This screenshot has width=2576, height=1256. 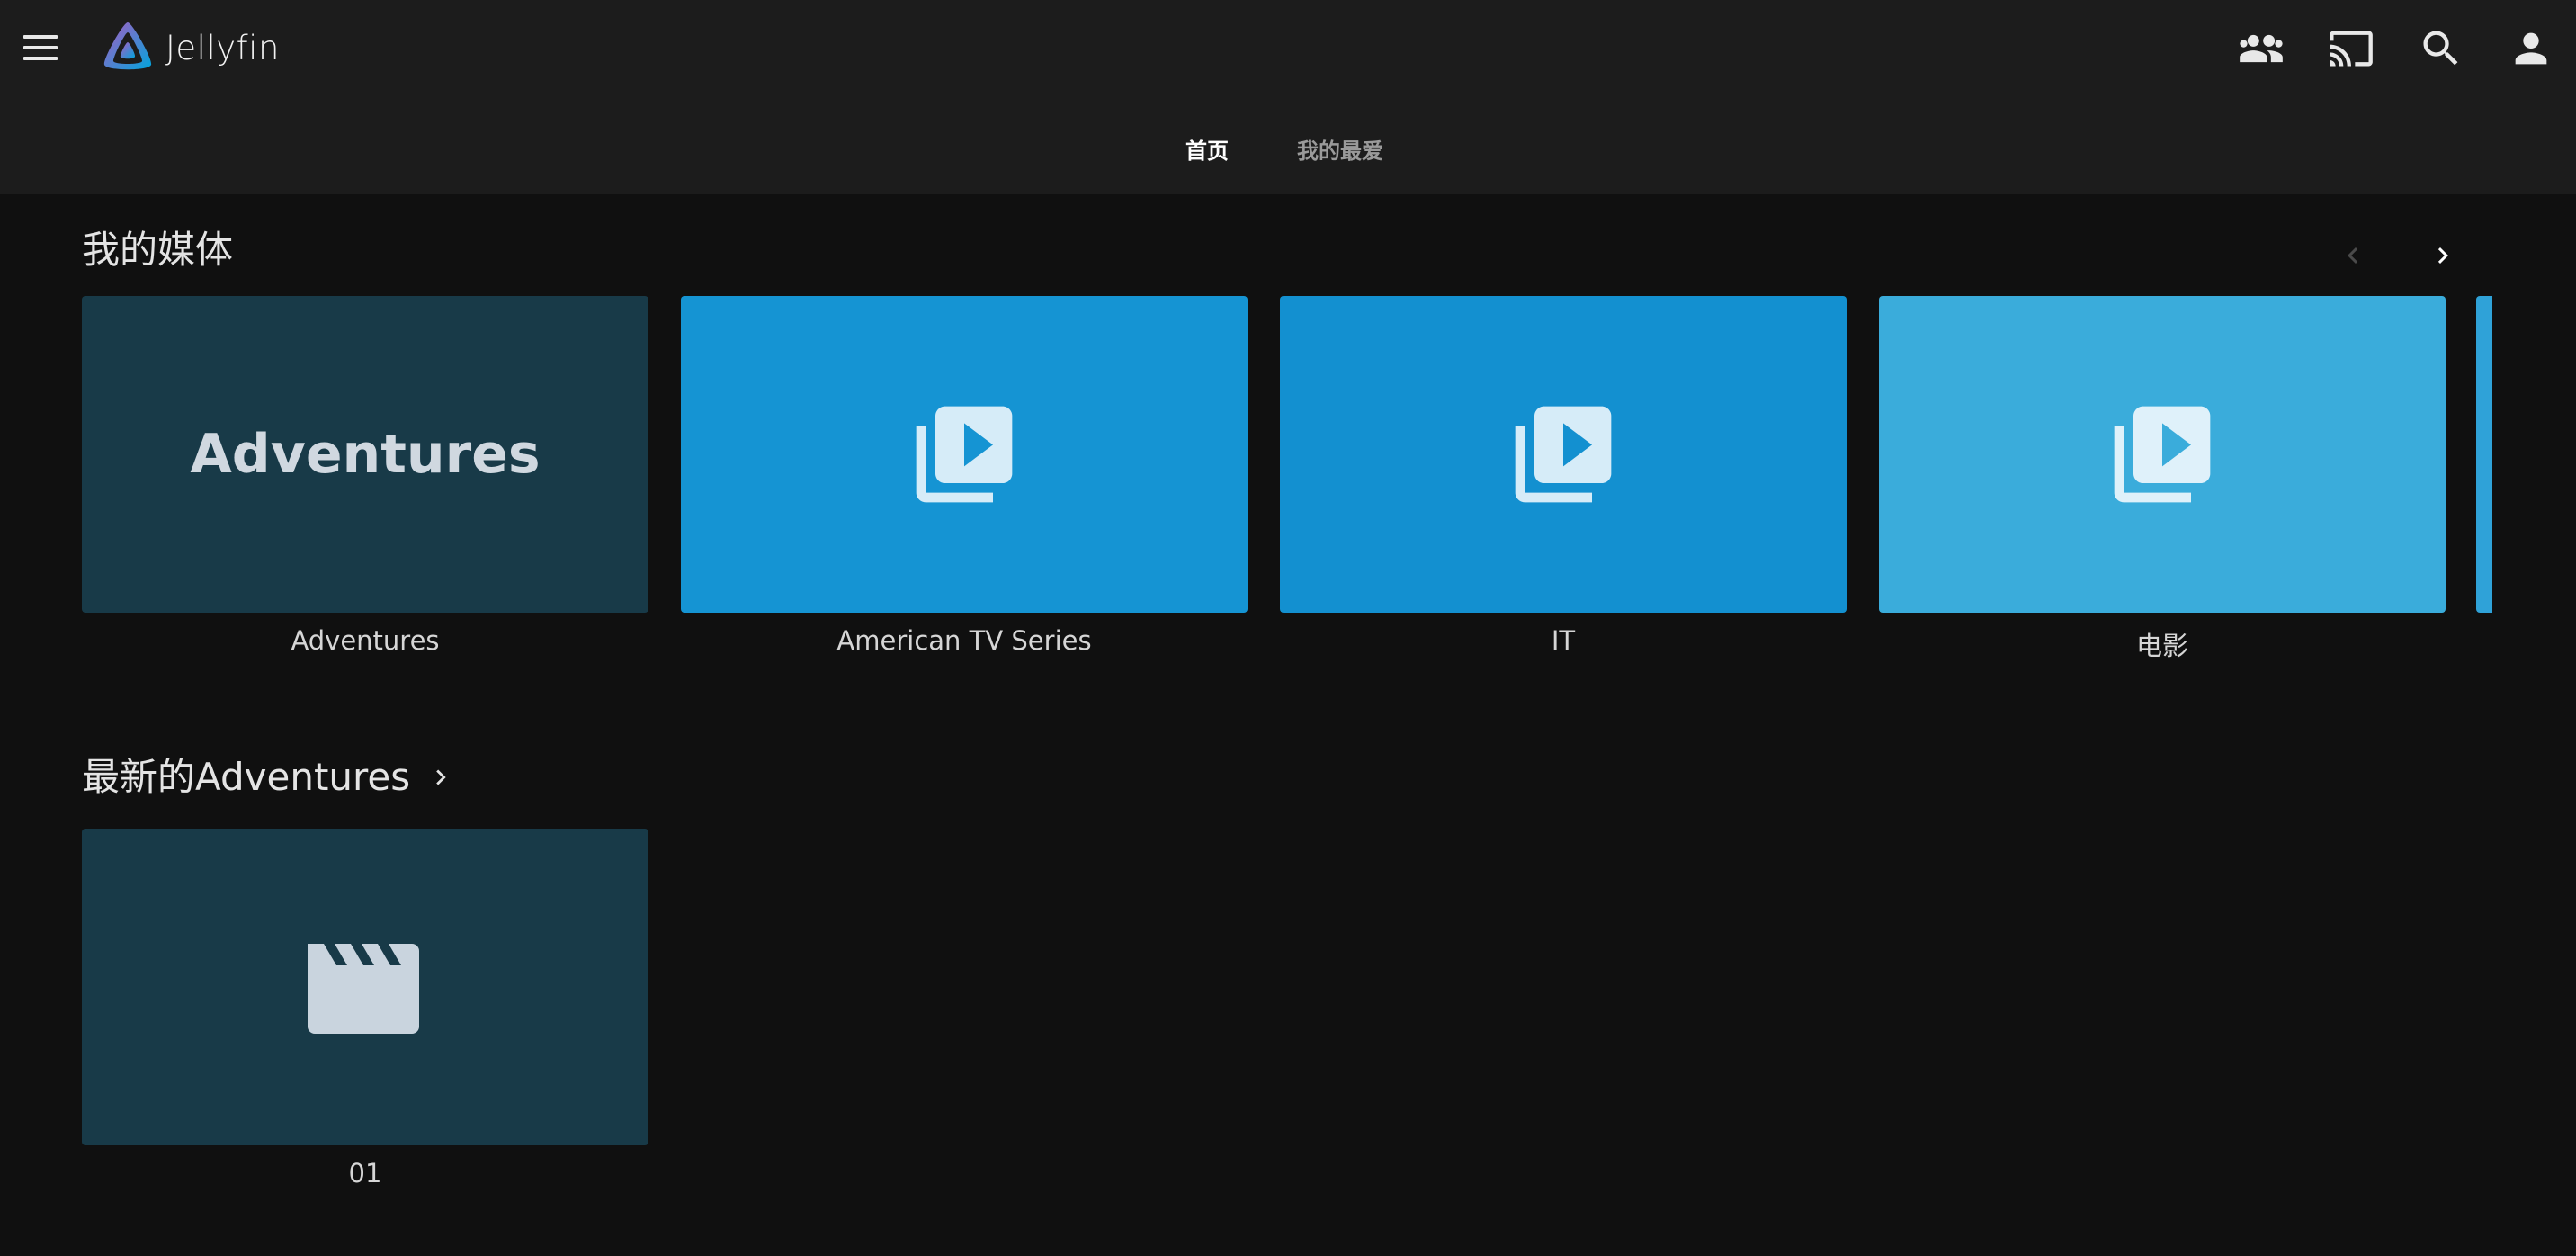 I want to click on library-label: American TV Series, so click(x=964, y=640).